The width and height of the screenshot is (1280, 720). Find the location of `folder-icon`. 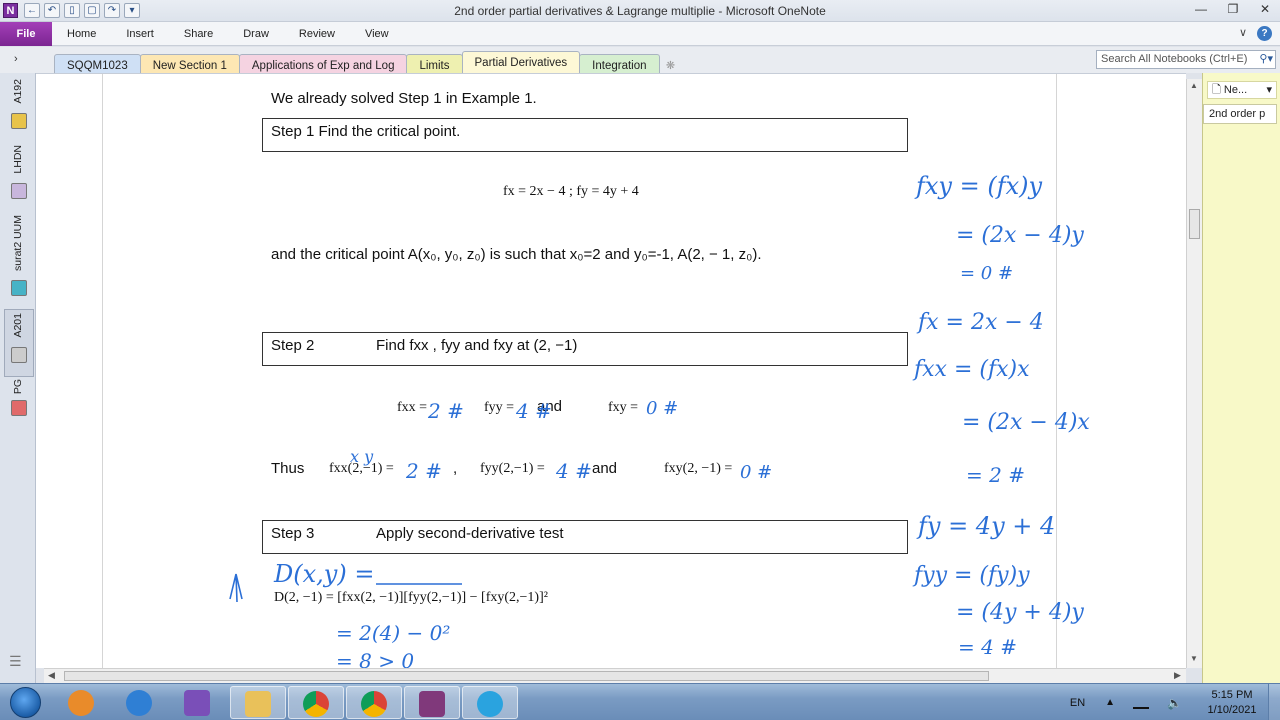

folder-icon is located at coordinates (258, 704).